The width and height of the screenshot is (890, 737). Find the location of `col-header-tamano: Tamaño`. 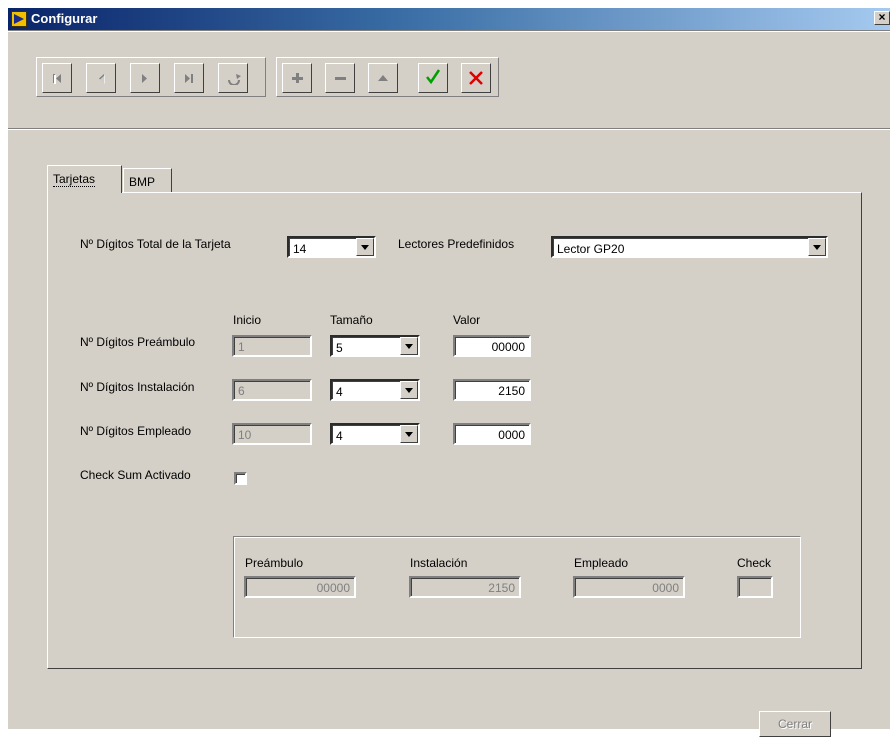

col-header-tamano: Tamaño is located at coordinates (351, 320).